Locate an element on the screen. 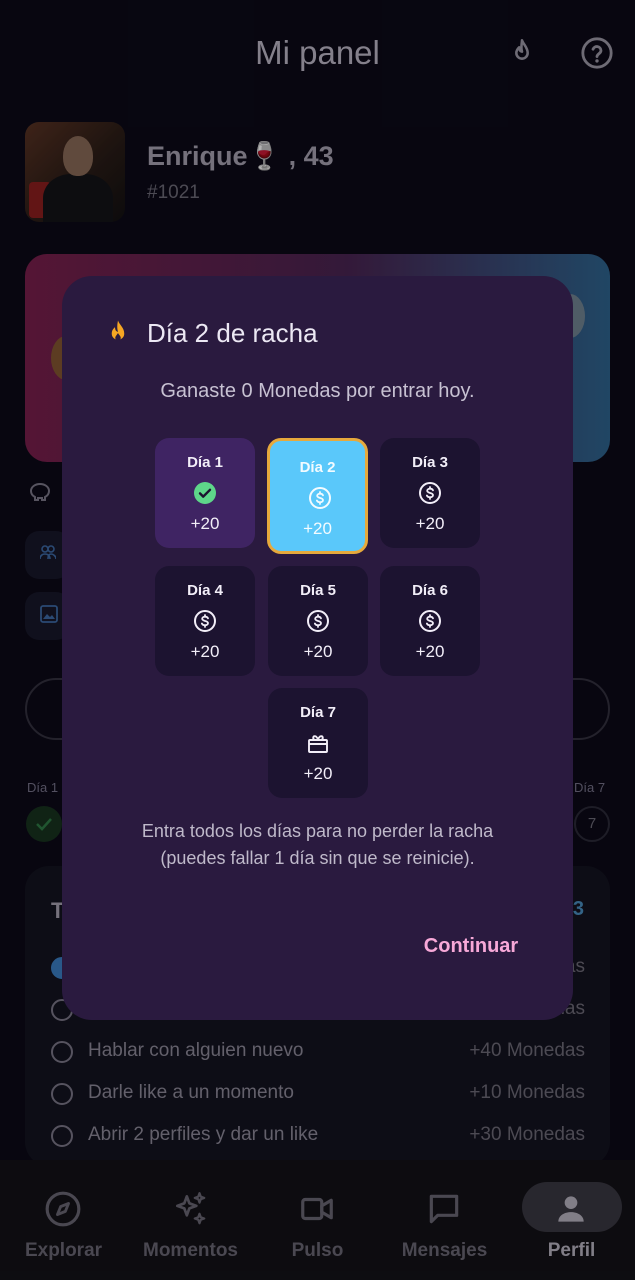 This screenshot has width=635, height=1280. day-card-1: Día 1 +20 is located at coordinates (205, 493).